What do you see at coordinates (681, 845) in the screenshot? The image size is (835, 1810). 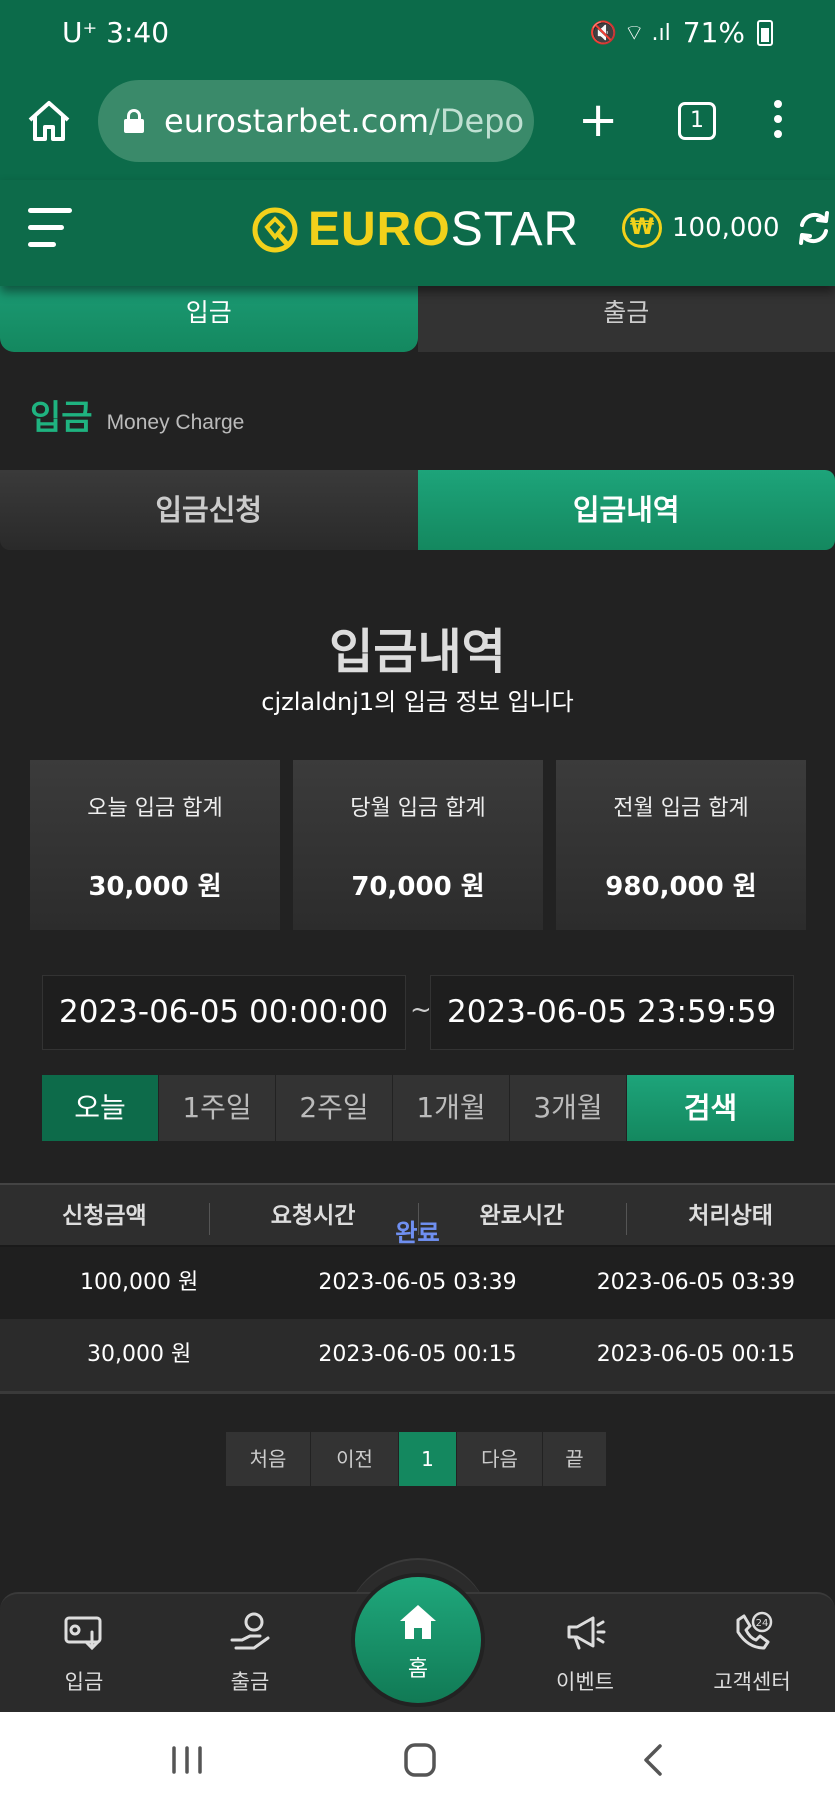 I see `summary-card-last-month: 전월 입금 합계 980,000 원` at bounding box center [681, 845].